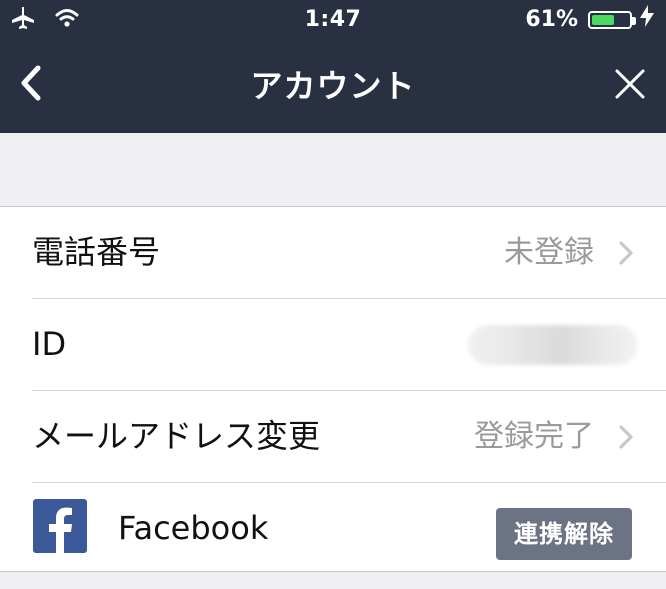  I want to click on facebook-icon, so click(60, 526).